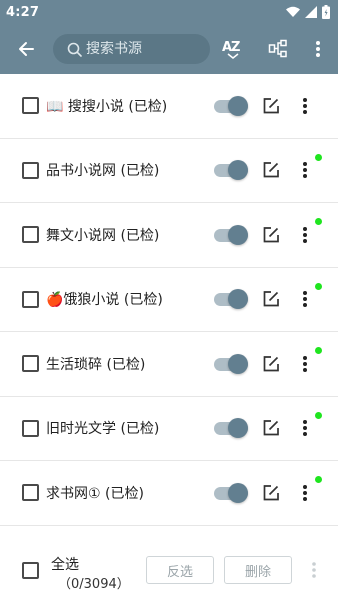  I want to click on select-all-label: 全选, so click(65, 565).